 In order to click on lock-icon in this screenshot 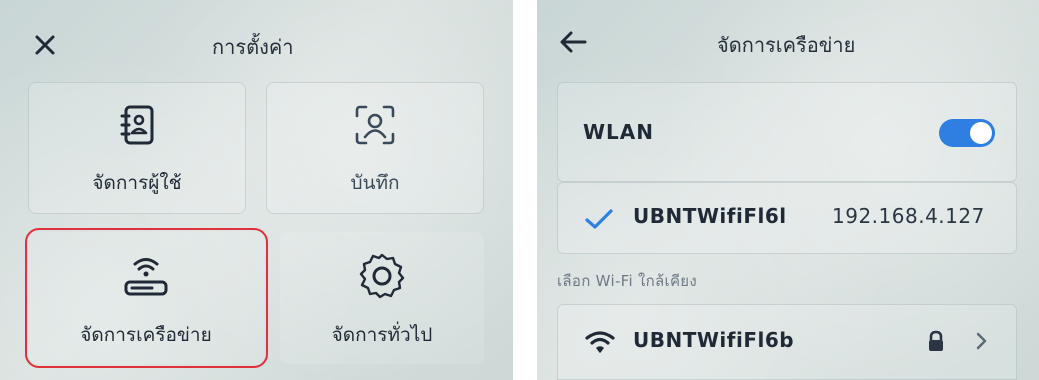, I will do `click(936, 341)`.